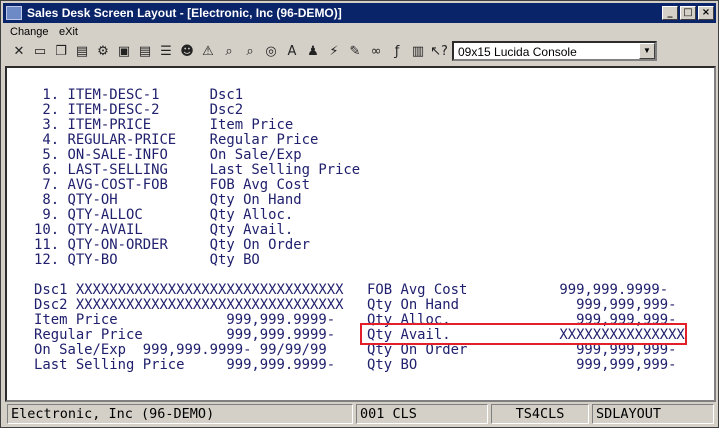 This screenshot has width=719, height=428. What do you see at coordinates (14, 13) in the screenshot?
I see `app-icon` at bounding box center [14, 13].